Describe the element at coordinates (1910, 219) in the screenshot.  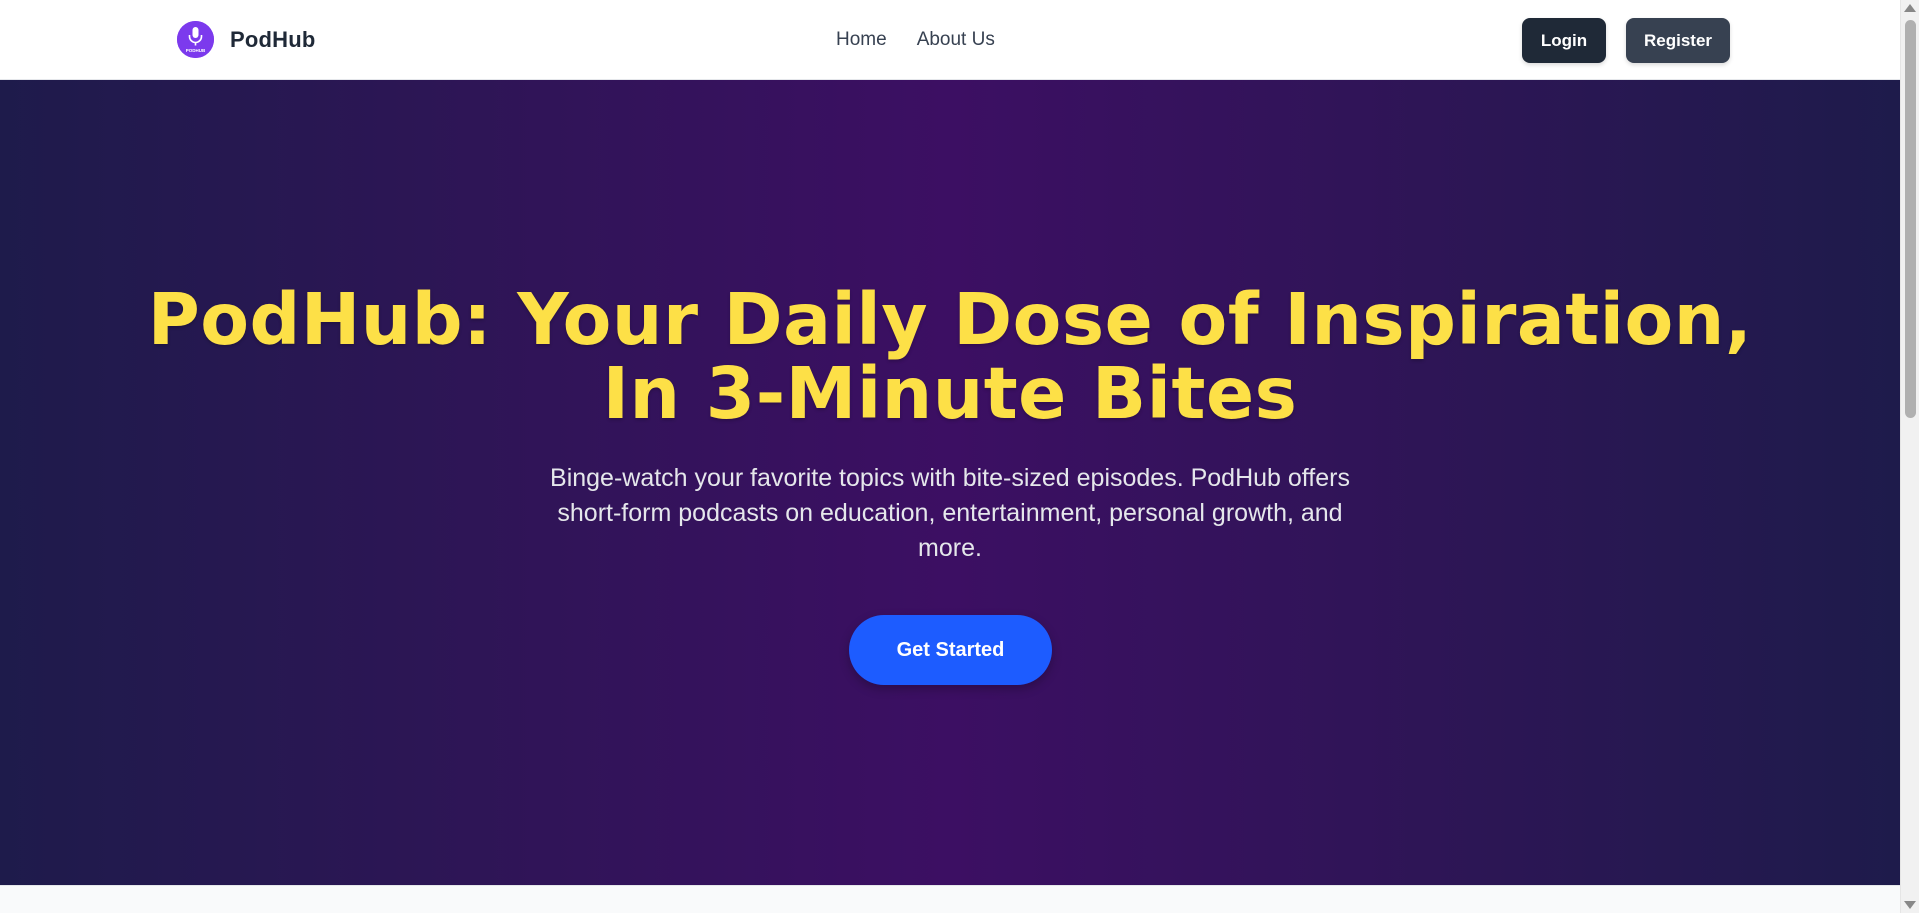
I see `scrollbar-thumb` at that location.